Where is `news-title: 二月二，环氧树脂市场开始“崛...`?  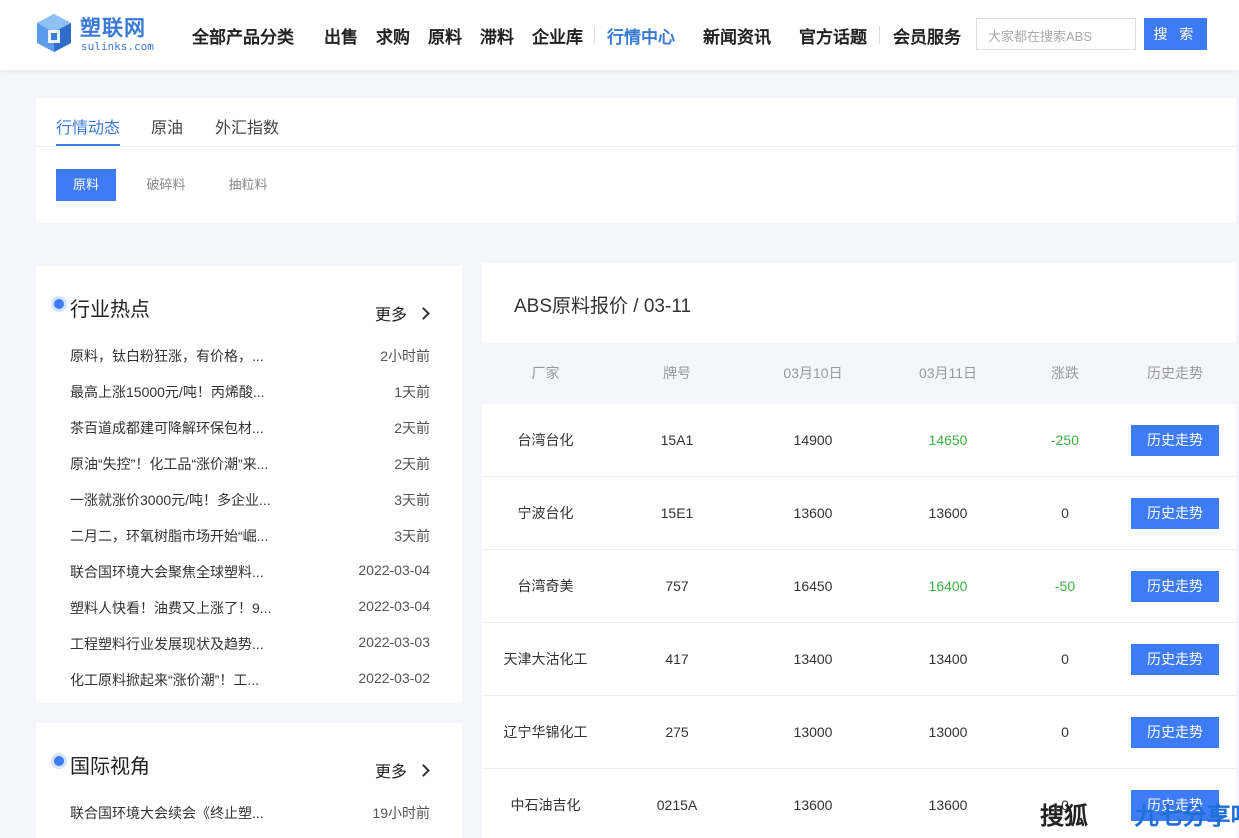 news-title: 二月二，环氧树脂市场开始“崛... is located at coordinates (177, 536).